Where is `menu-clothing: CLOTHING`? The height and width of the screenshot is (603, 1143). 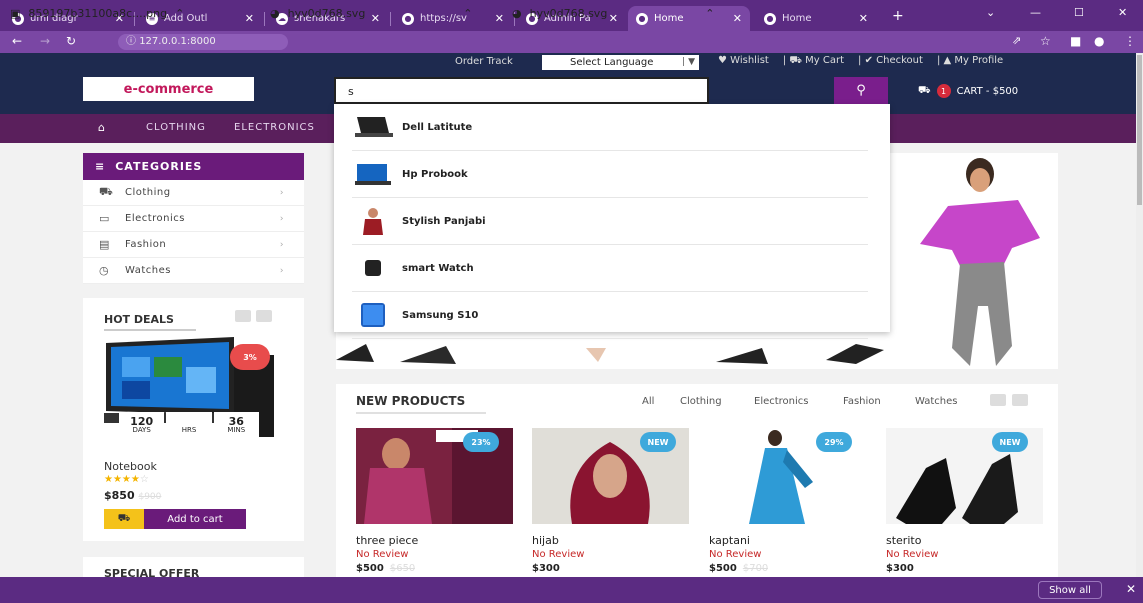 menu-clothing: CLOTHING is located at coordinates (176, 127).